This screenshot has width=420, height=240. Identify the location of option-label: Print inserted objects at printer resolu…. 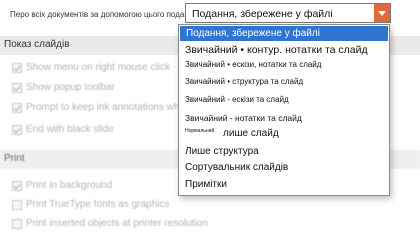
(117, 223).